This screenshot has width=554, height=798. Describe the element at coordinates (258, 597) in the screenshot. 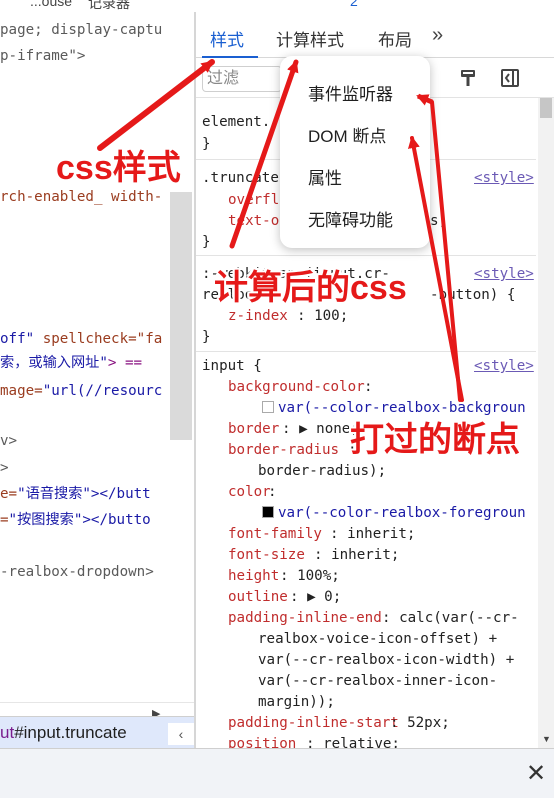

I see `css-property: outline` at that location.